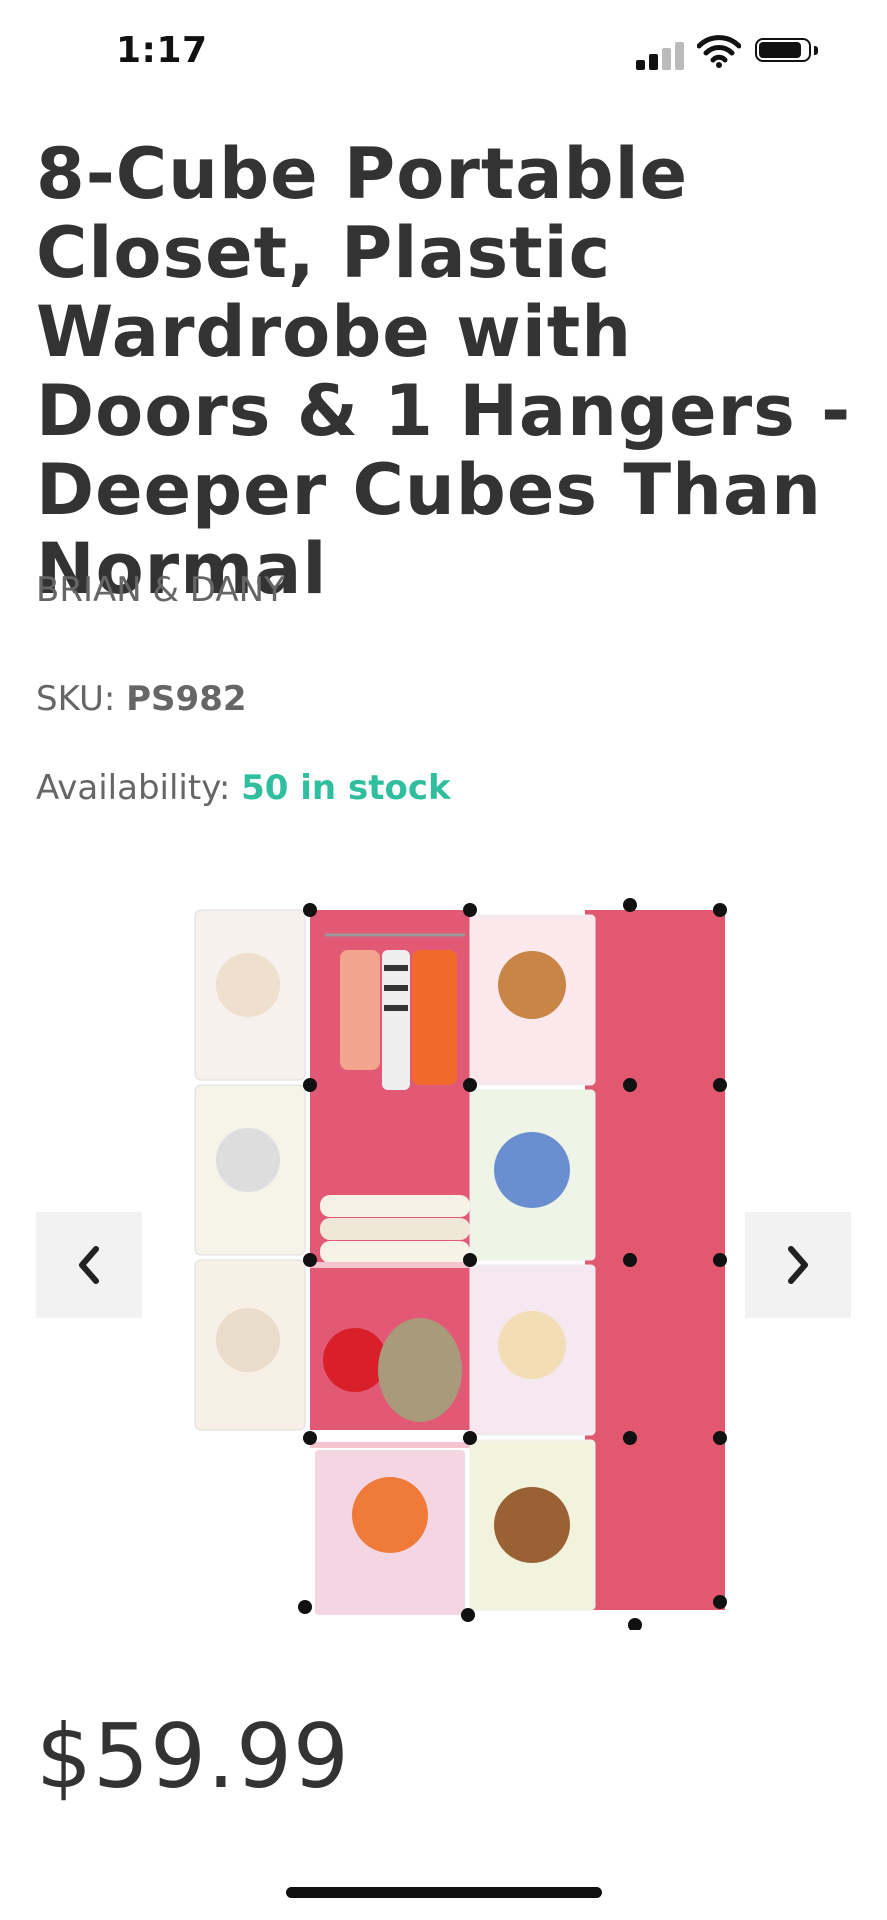  I want to click on cellular-signal-icon, so click(661, 54).